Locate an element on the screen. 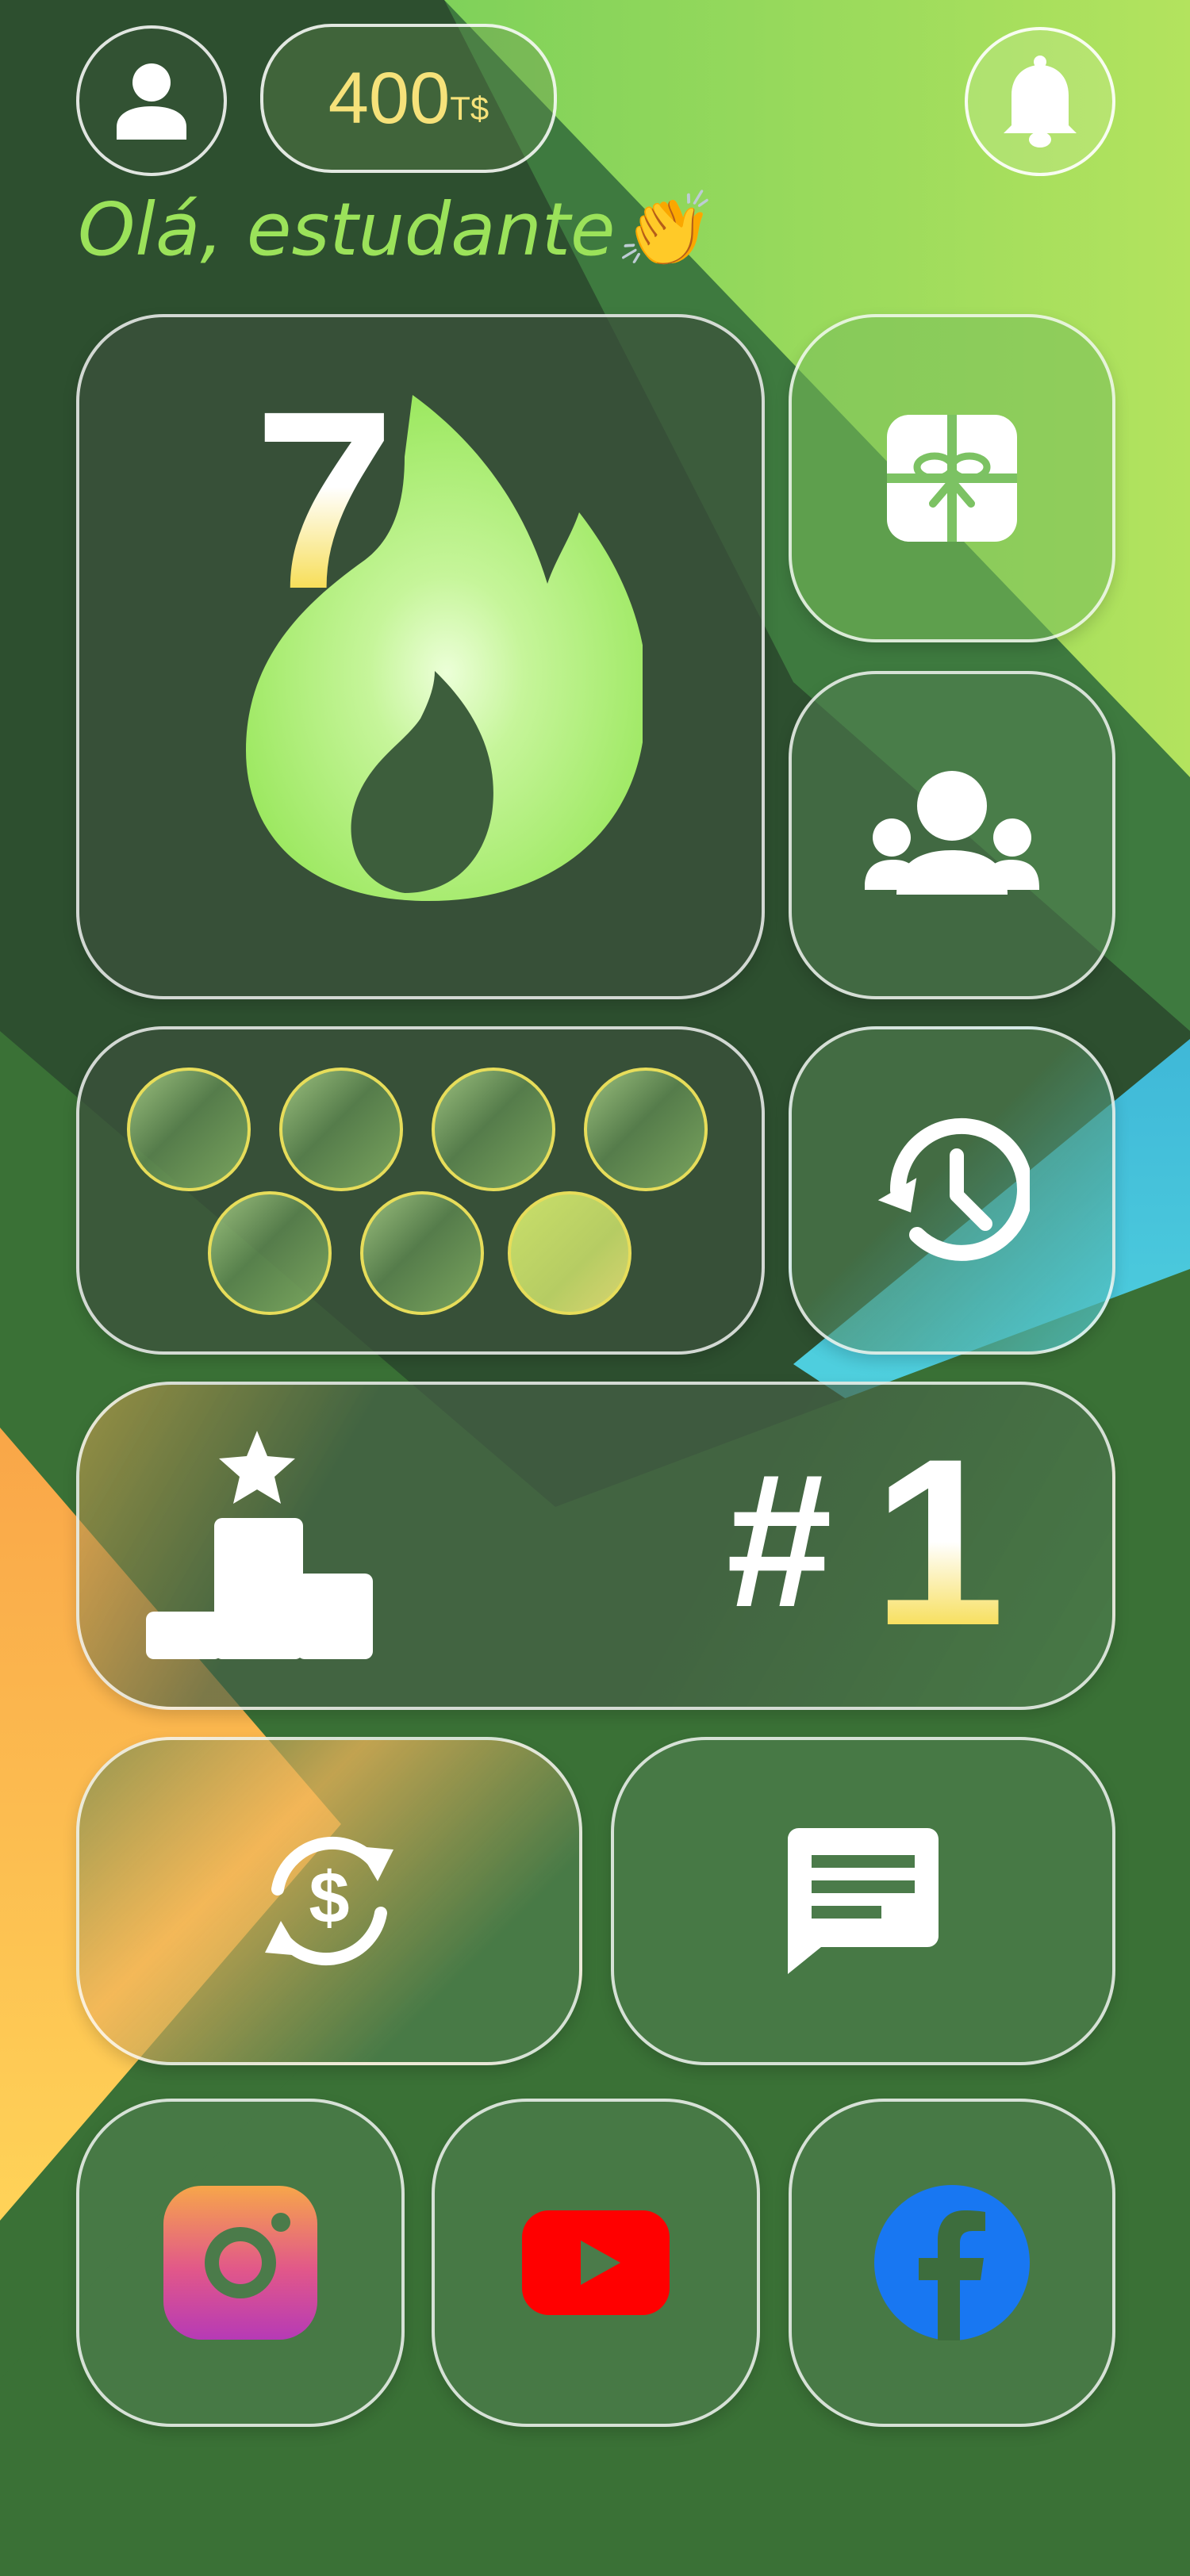 This screenshot has width=1190, height=2576. balance-amount: 400 is located at coordinates (389, 98).